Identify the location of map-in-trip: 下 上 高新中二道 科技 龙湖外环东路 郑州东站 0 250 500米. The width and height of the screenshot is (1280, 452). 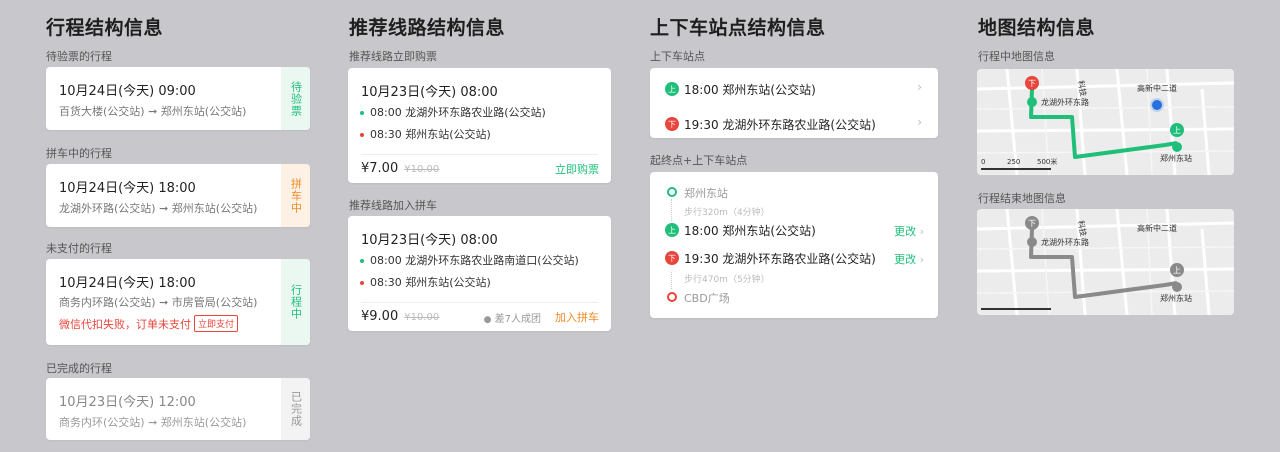
(1105, 122).